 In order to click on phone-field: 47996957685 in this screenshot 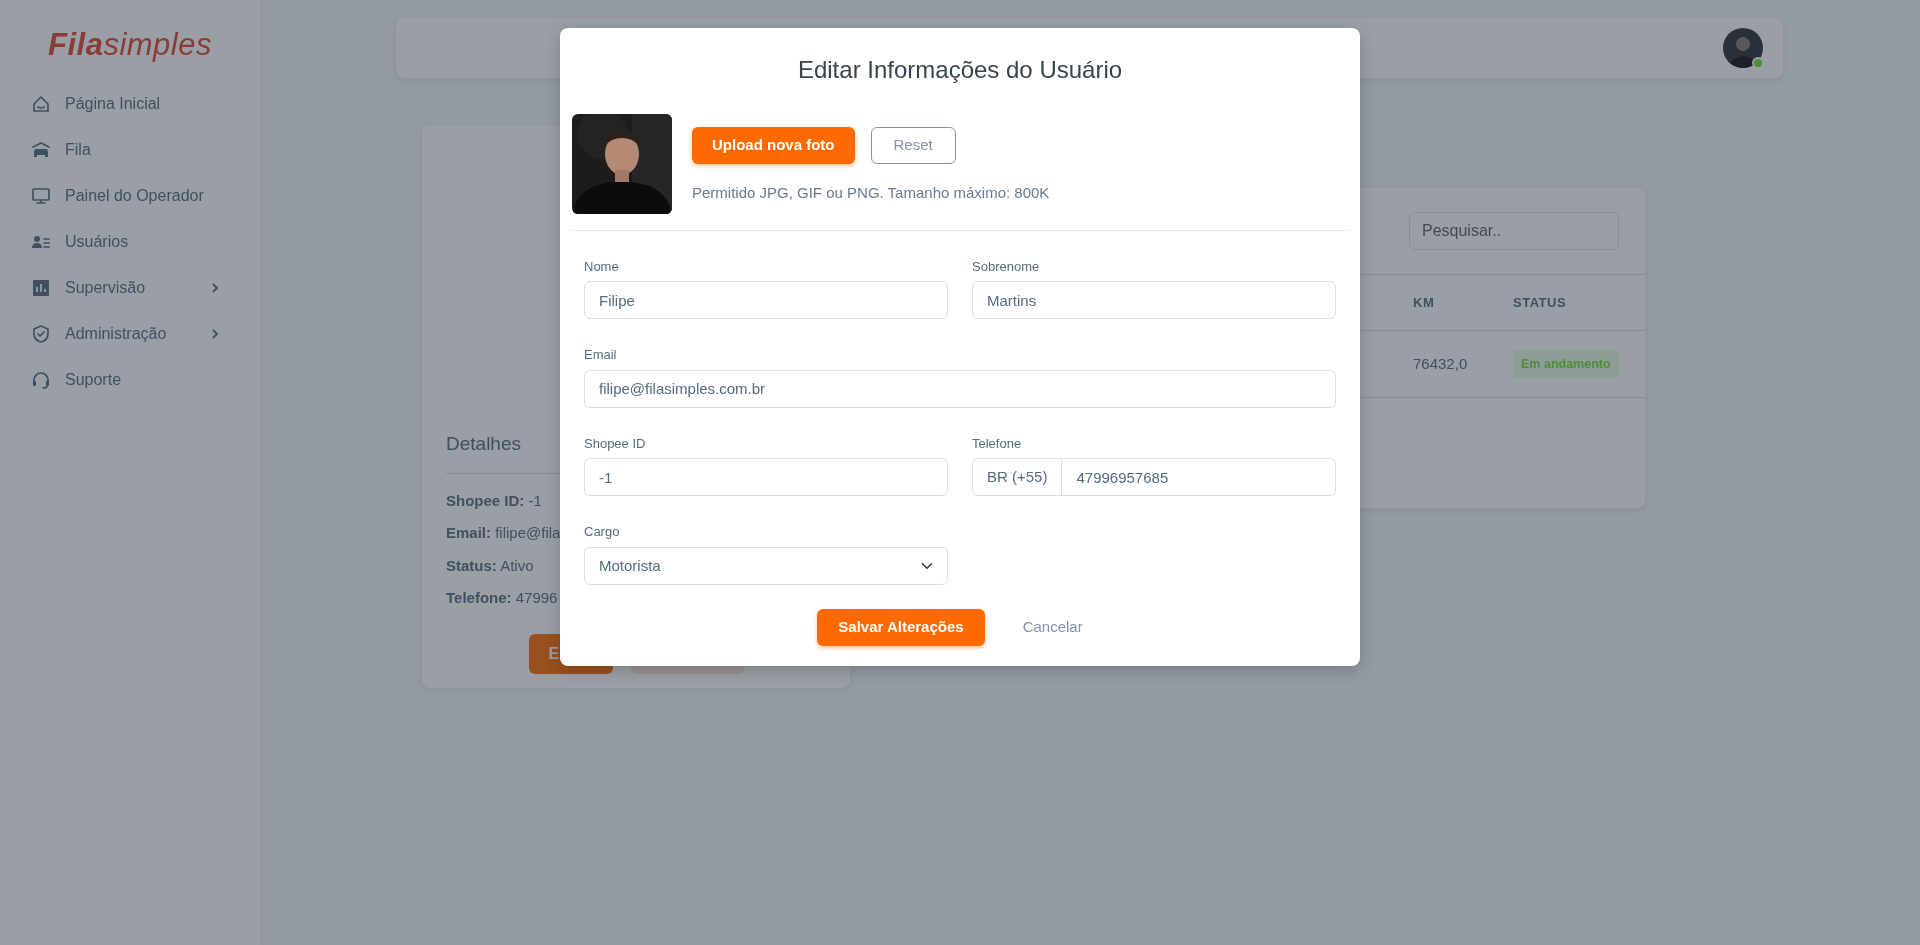, I will do `click(1198, 477)`.